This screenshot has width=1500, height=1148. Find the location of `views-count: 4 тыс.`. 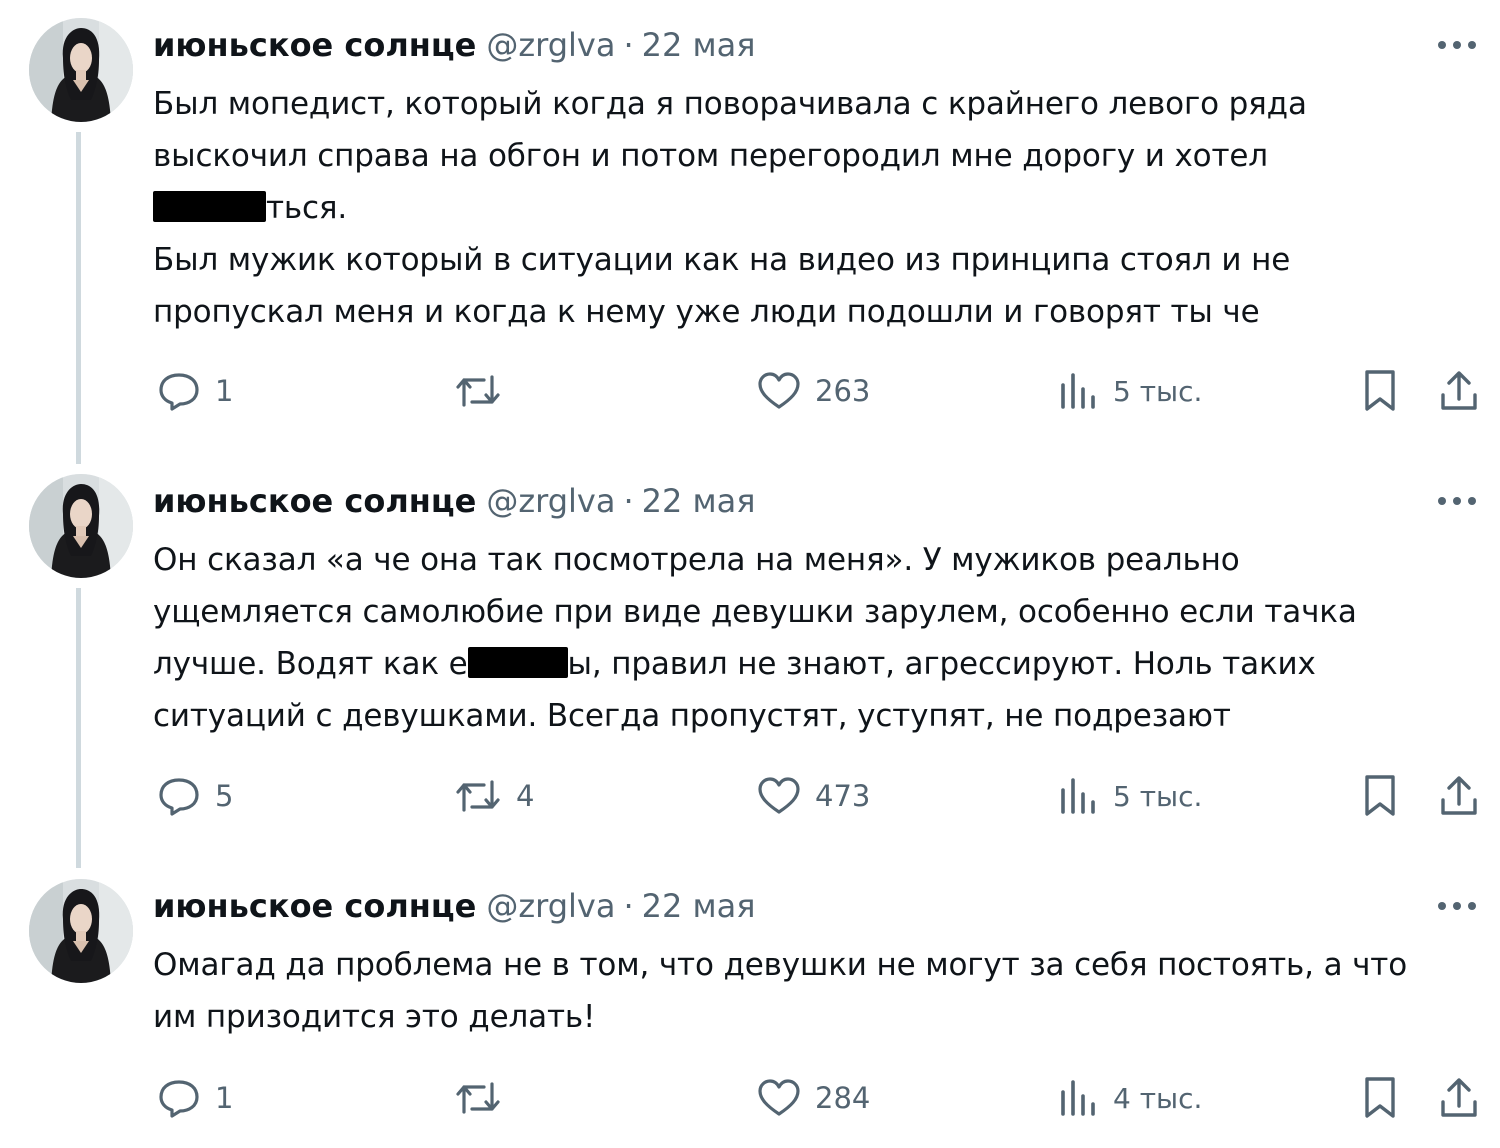

views-count: 4 тыс. is located at coordinates (1158, 1098).